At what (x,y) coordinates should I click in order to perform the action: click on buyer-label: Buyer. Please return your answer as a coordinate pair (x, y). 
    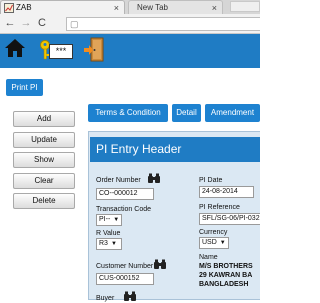
    Looking at the image, I should click on (105, 298).